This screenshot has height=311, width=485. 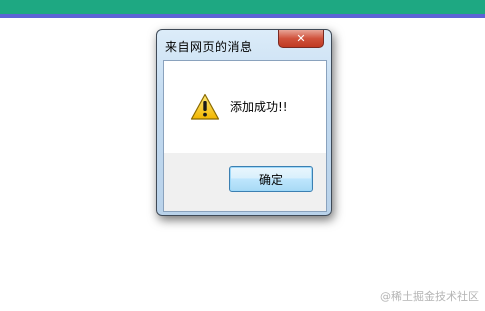 What do you see at coordinates (205, 106) in the screenshot?
I see `warning-icon` at bounding box center [205, 106].